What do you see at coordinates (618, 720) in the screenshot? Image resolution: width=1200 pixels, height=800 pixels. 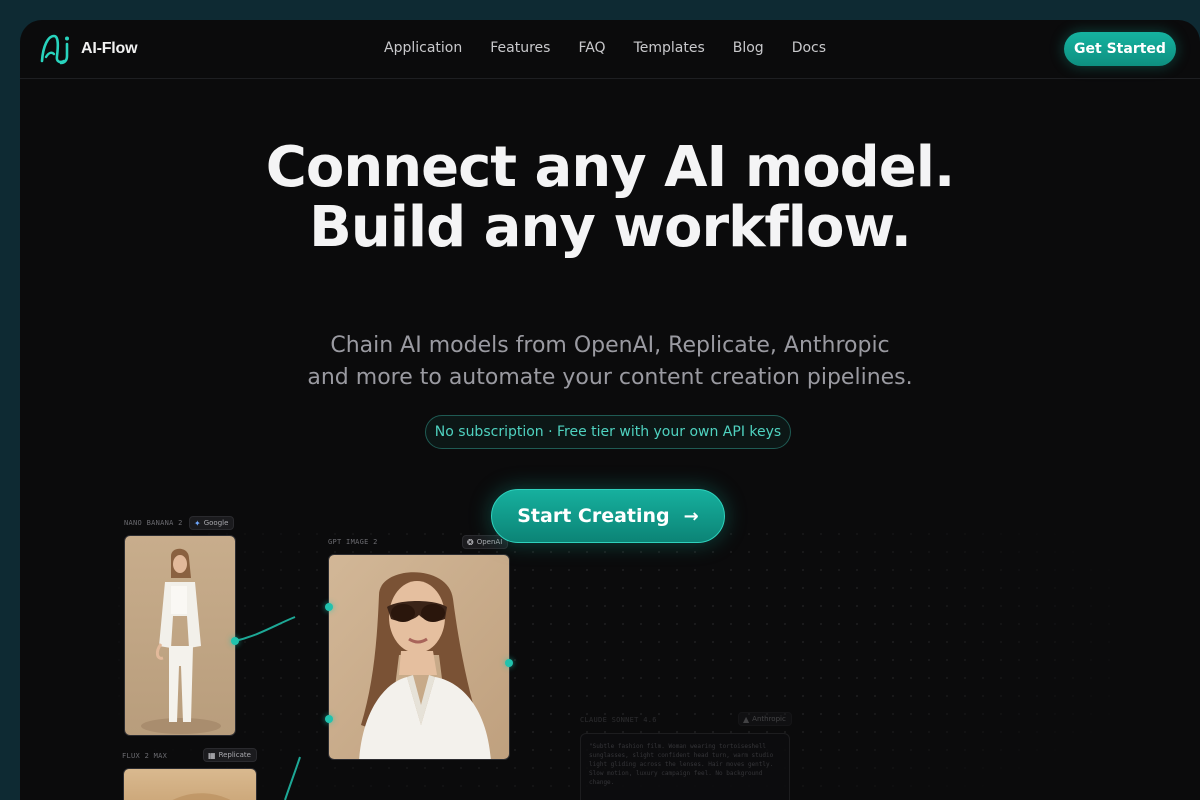 I see `node-label-claude: CLAUDE SONNET 4.6` at bounding box center [618, 720].